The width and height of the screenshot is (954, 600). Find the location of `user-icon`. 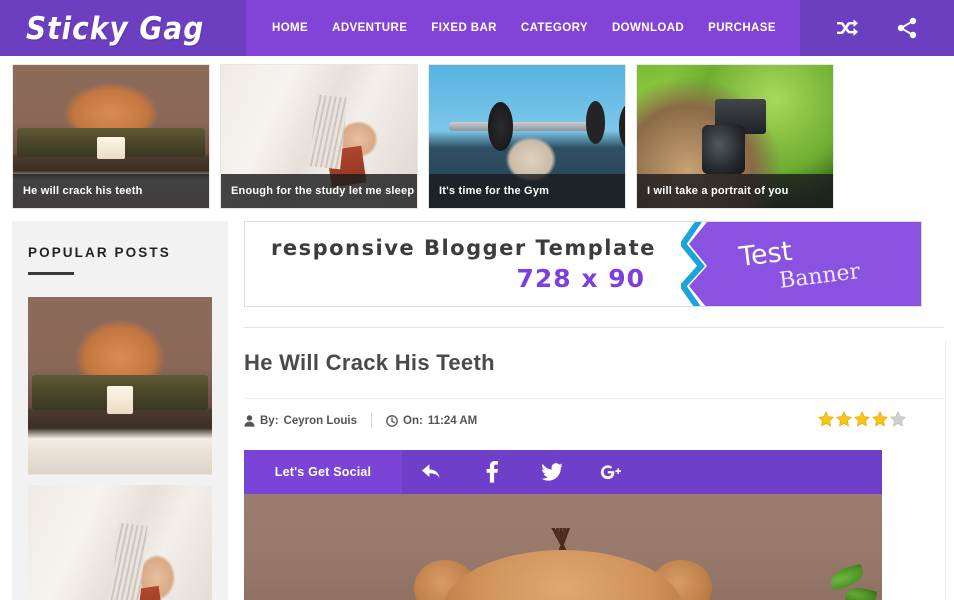

user-icon is located at coordinates (249, 420).